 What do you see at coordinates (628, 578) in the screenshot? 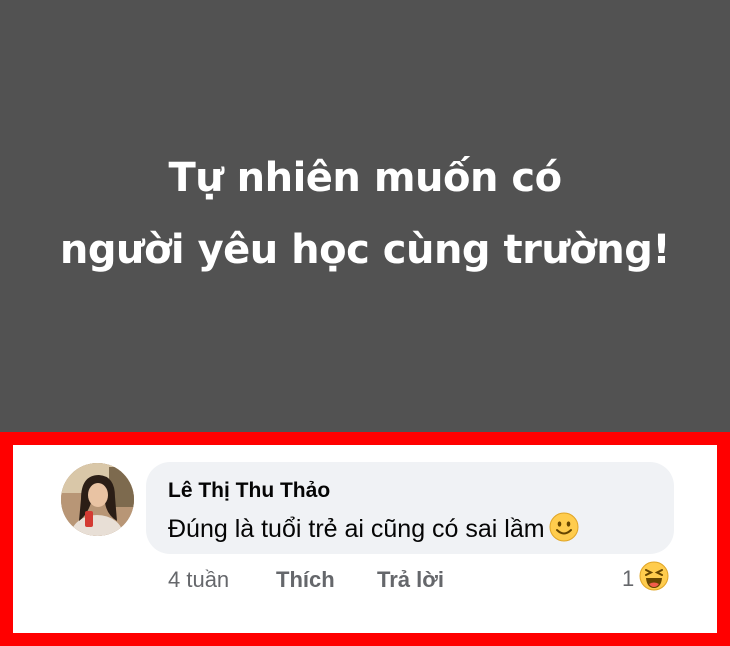
I see `reaction-count: 1` at bounding box center [628, 578].